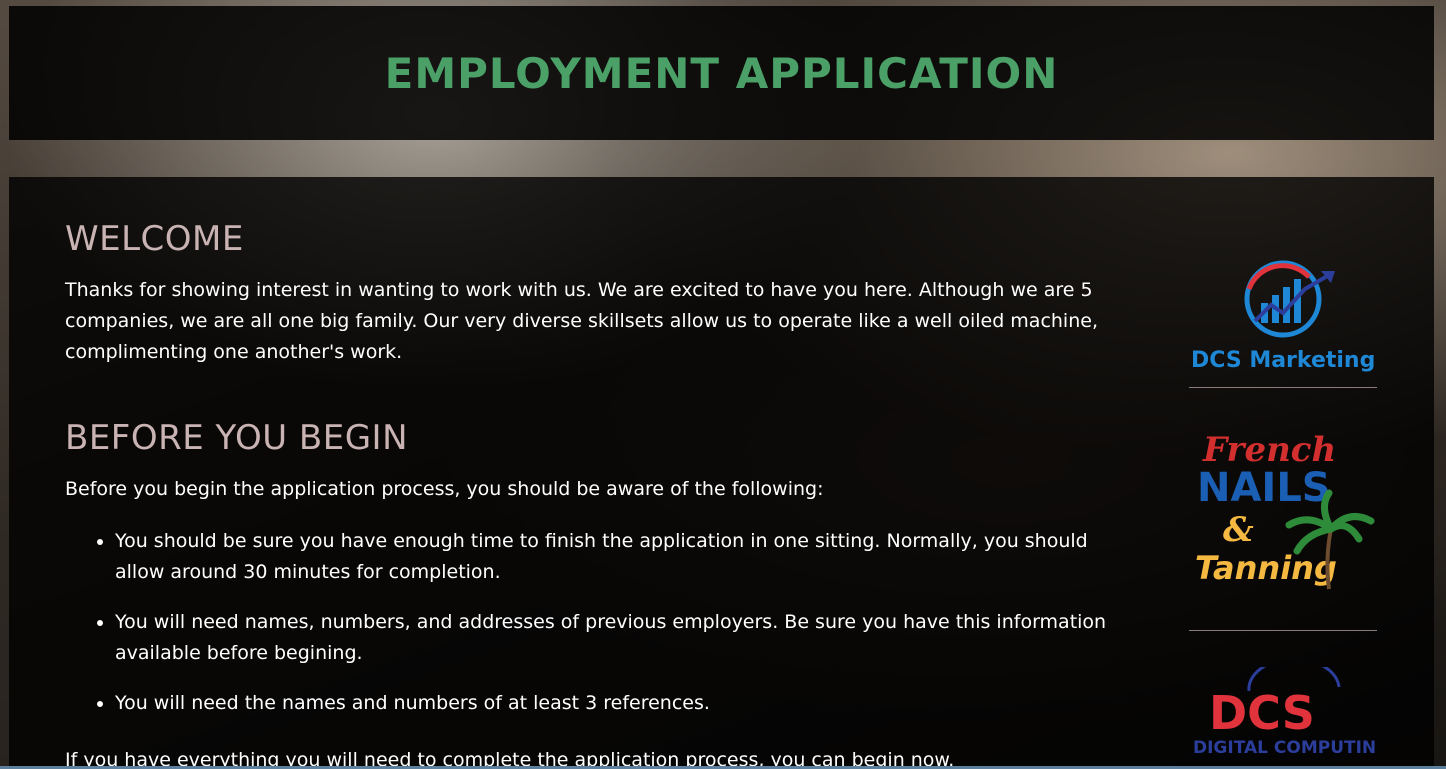 This screenshot has width=1446, height=769. I want to click on dcs-marketing-logo: DCS Marketing, so click(1283, 319).